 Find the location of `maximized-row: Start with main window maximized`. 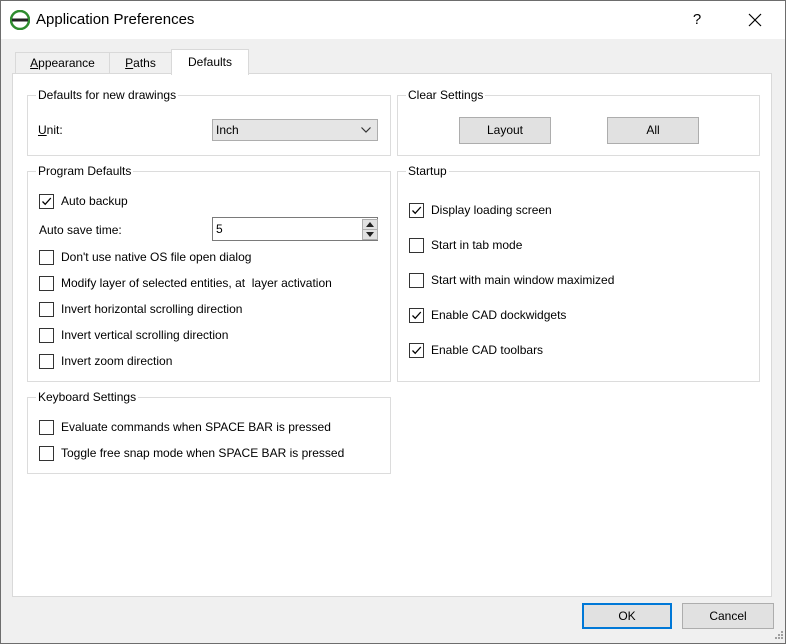

maximized-row: Start with main window maximized is located at coordinates (579, 281).